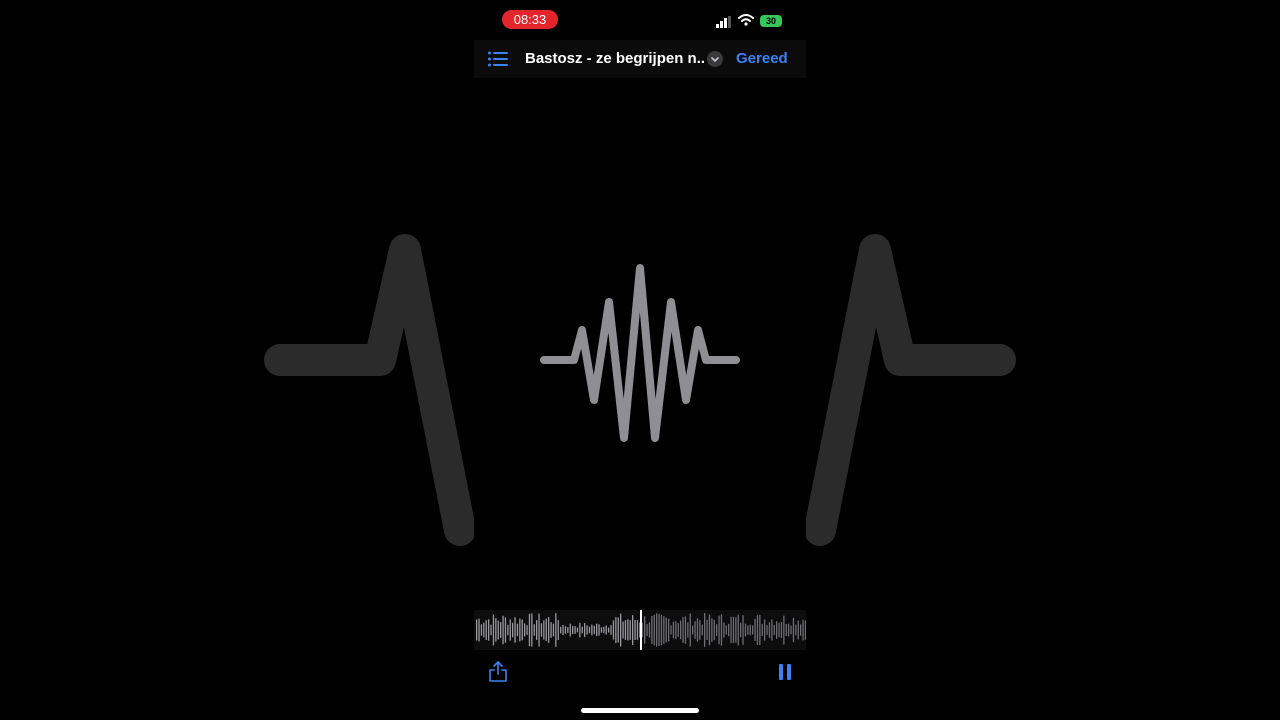  What do you see at coordinates (498, 59) in the screenshot?
I see `list-icon` at bounding box center [498, 59].